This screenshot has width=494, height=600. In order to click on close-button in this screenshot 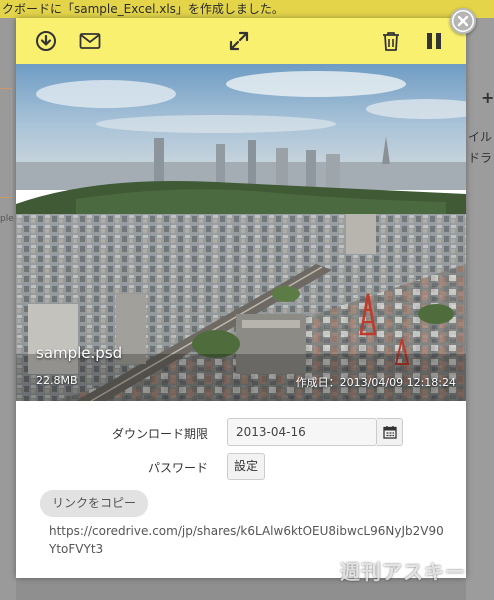, I will do `click(463, 21)`.